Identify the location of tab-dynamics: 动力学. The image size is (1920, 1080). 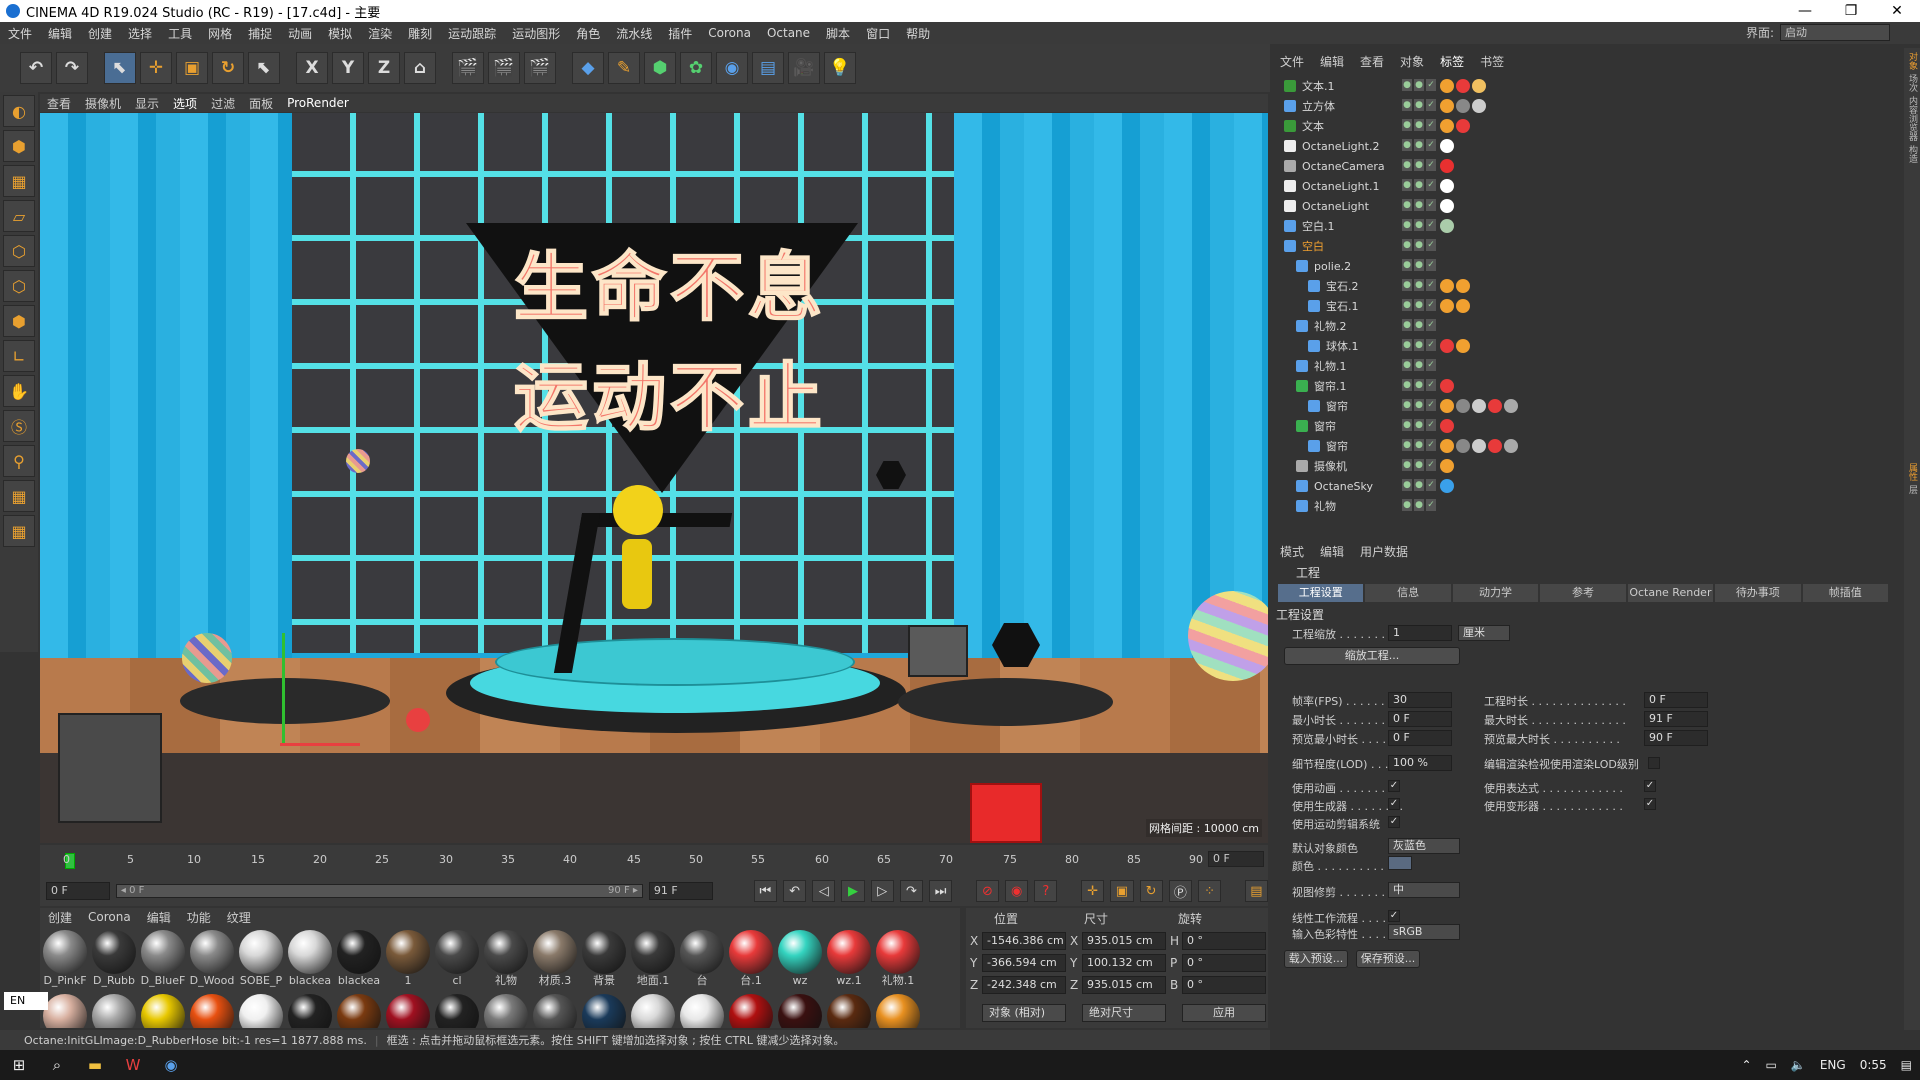
(1495, 593).